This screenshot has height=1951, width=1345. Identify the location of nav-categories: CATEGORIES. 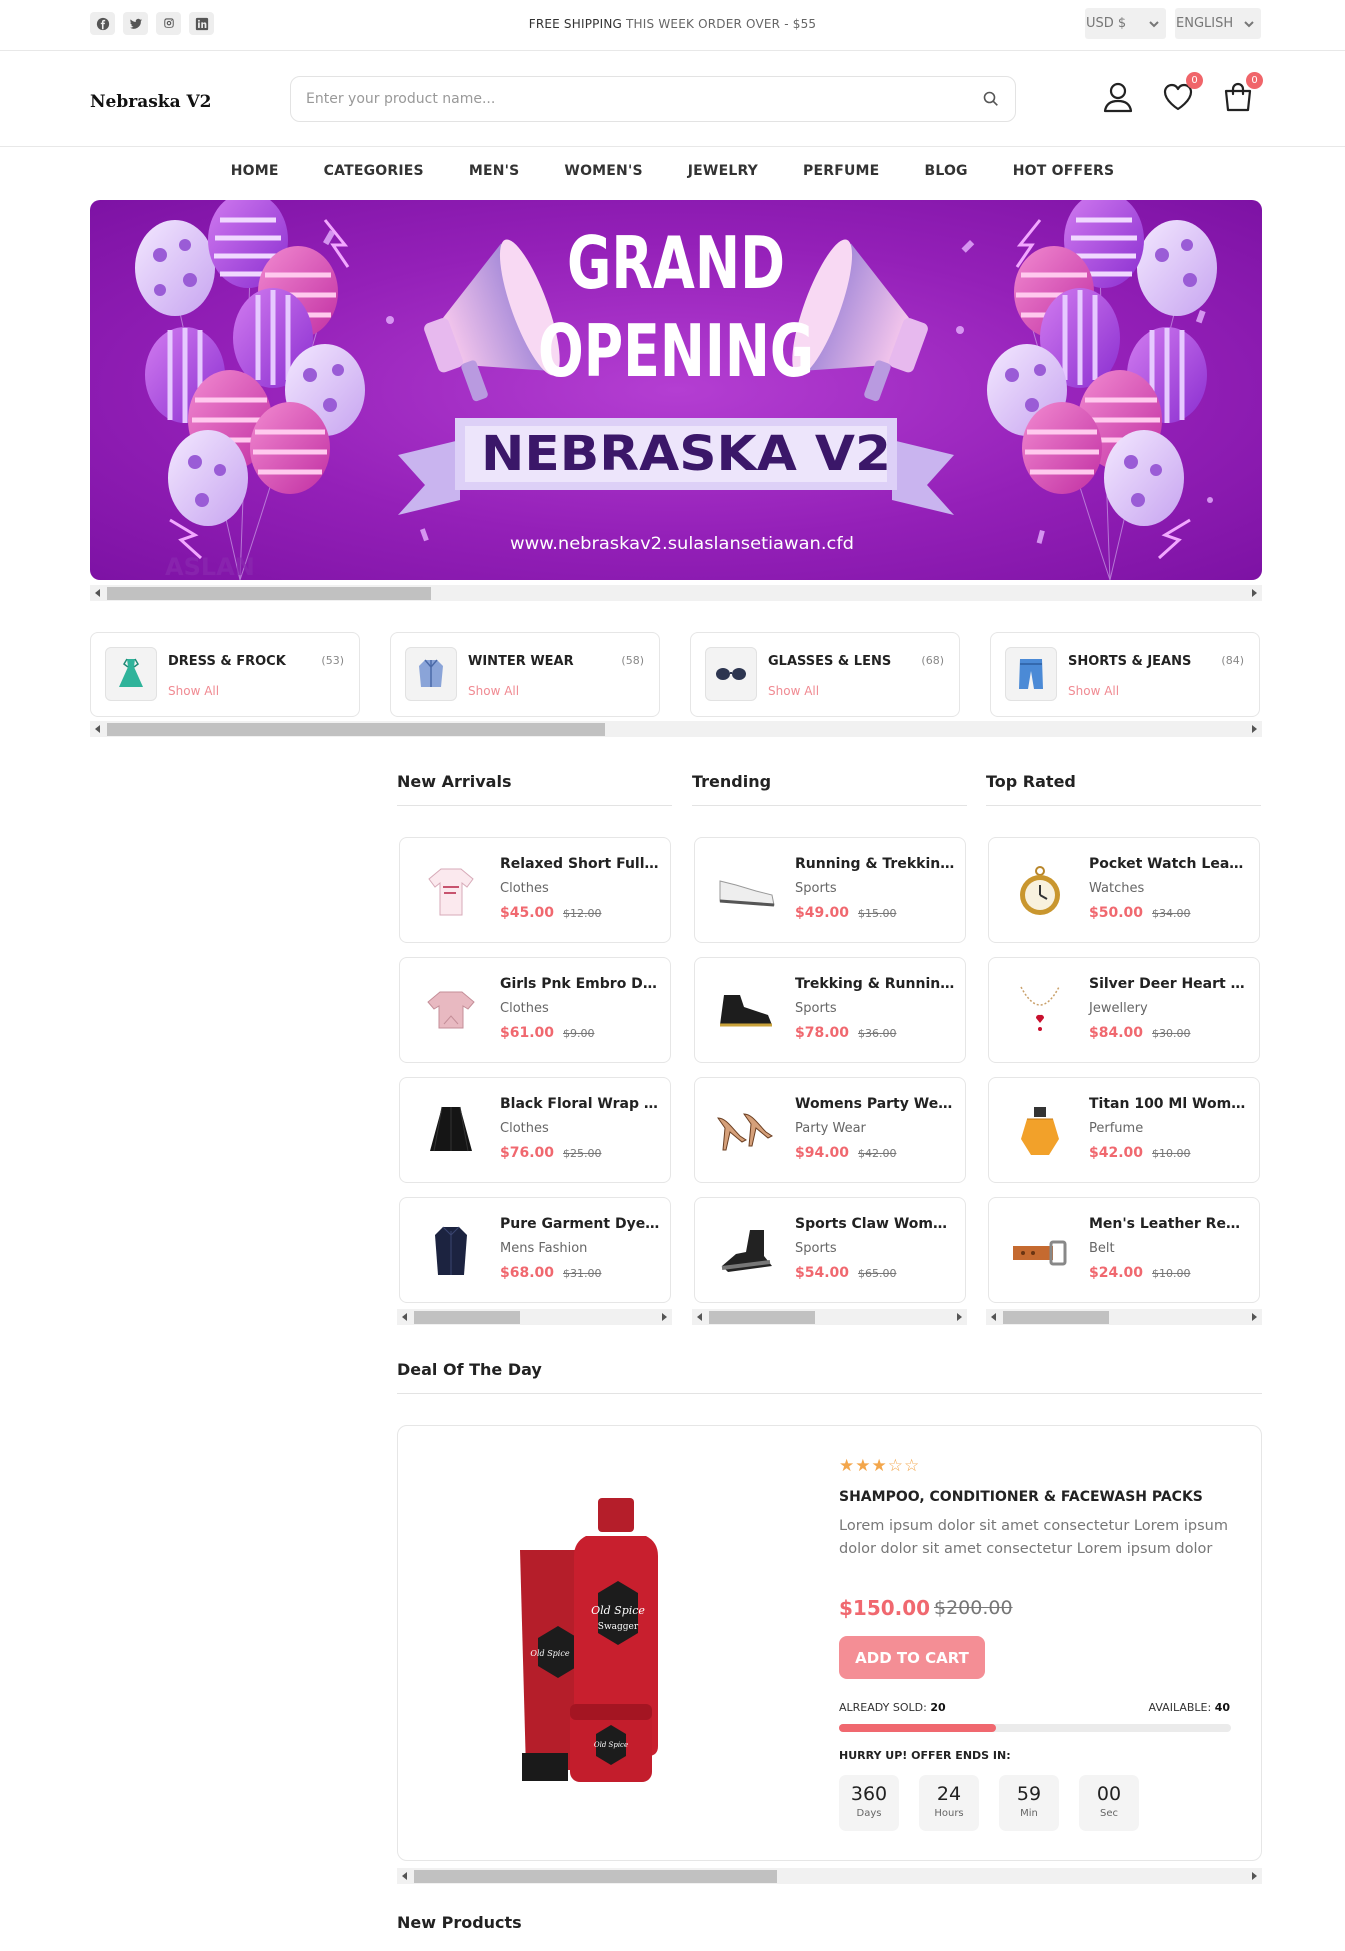
(374, 171).